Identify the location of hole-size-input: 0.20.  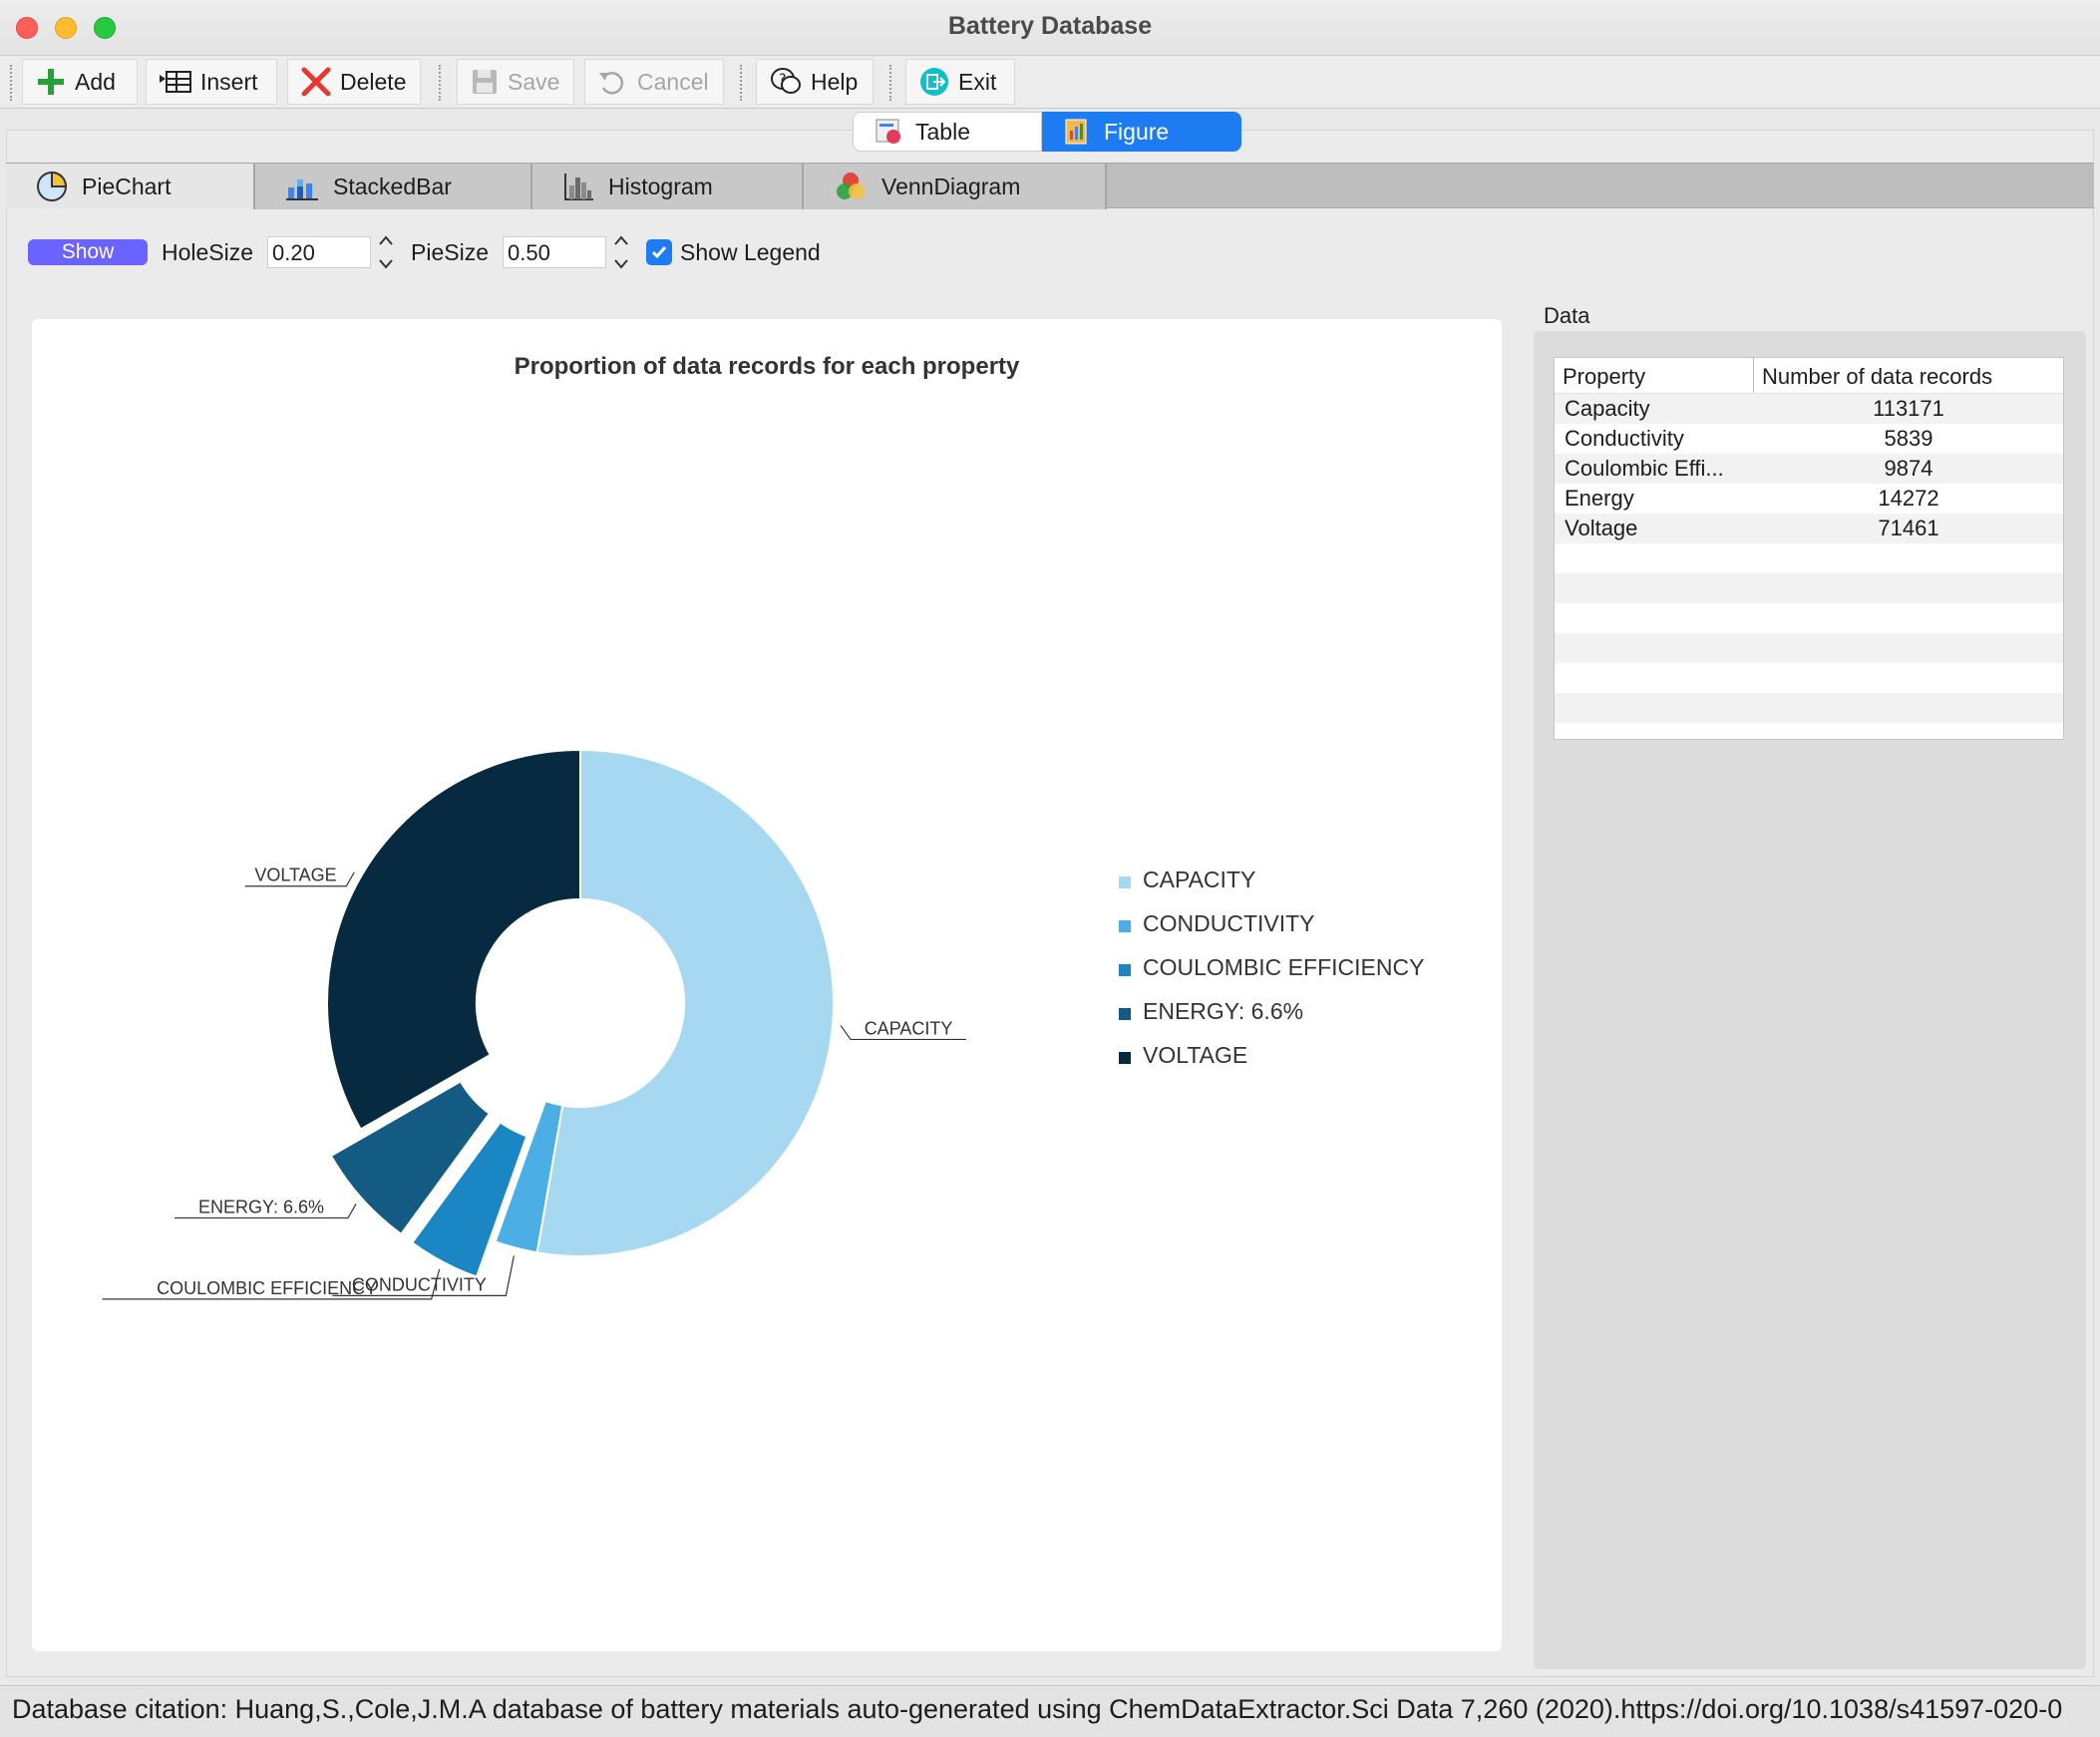
(319, 252).